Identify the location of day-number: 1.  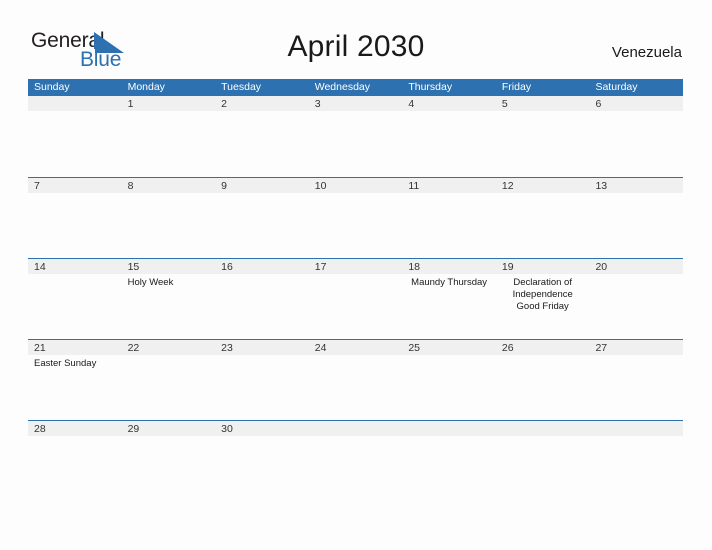
(130, 104).